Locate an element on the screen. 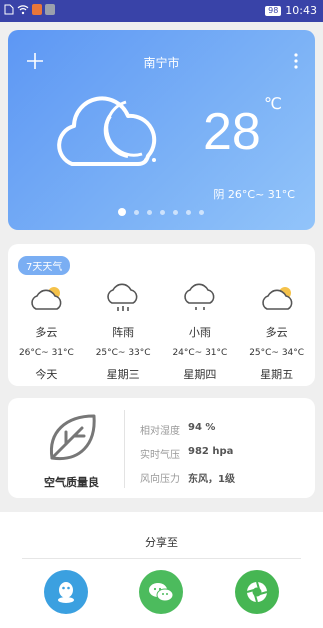  forecast-condition: 阵雨 is located at coordinates (123, 332).